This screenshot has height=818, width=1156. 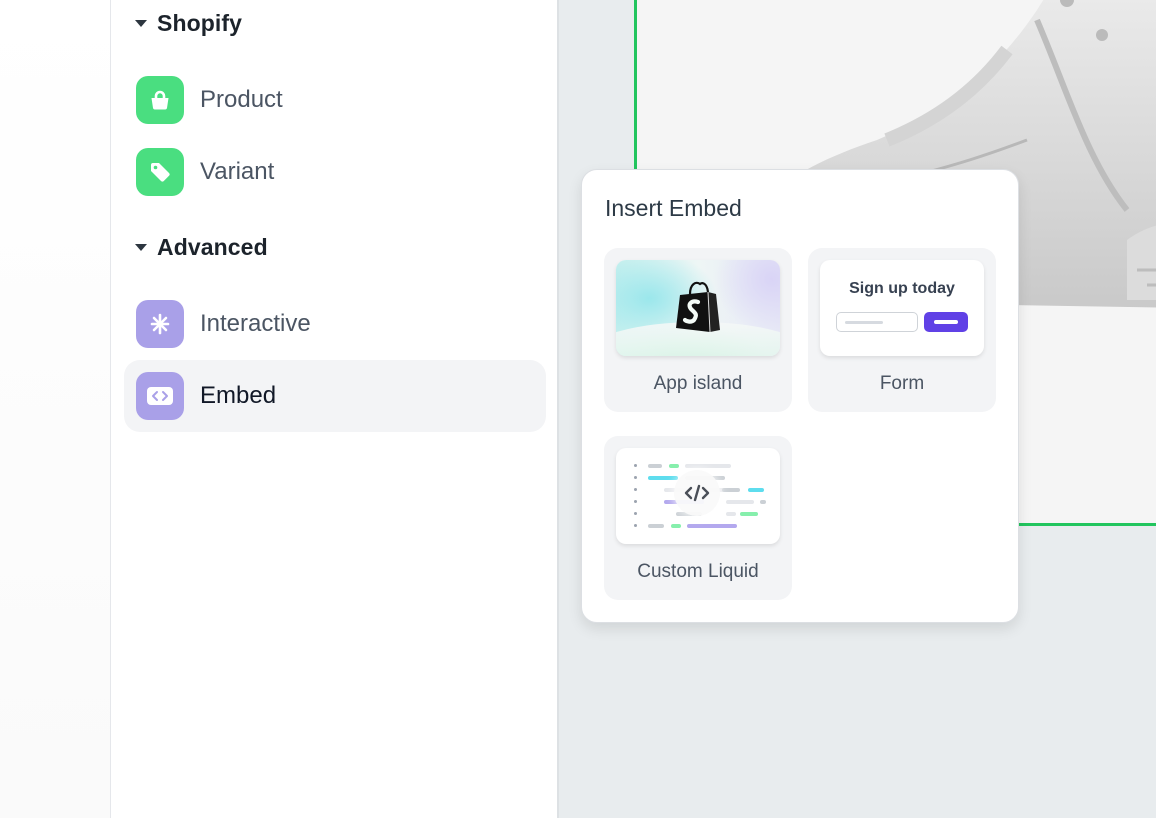 I want to click on embed-option-custom-liquid: Custom Liquid, so click(x=698, y=518).